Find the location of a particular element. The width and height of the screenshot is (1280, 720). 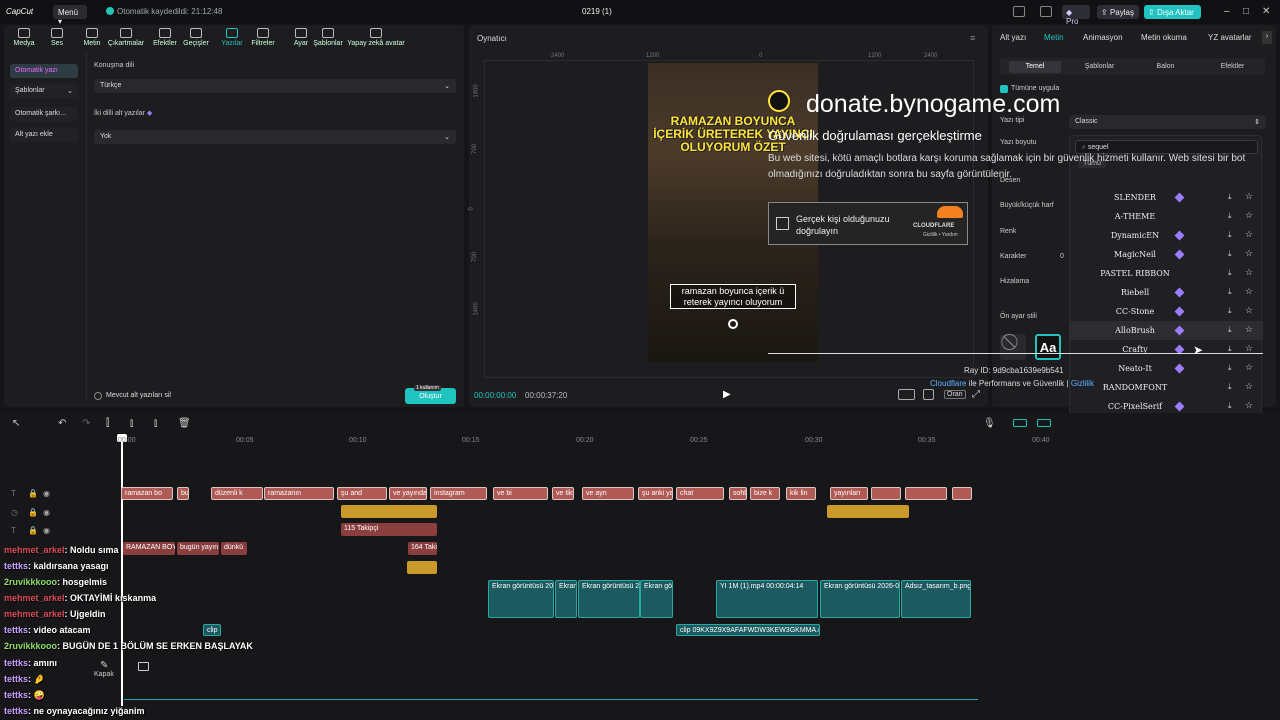

toolbar-yapay-zek-avatar: Yapay zekâ avatar is located at coordinates (376, 37).